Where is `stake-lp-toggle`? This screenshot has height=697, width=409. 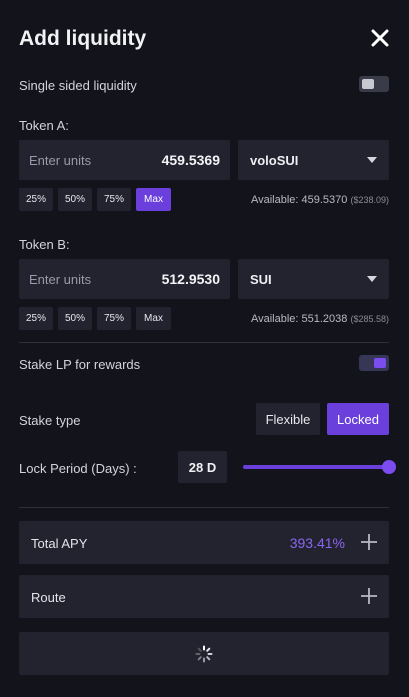 stake-lp-toggle is located at coordinates (374, 363).